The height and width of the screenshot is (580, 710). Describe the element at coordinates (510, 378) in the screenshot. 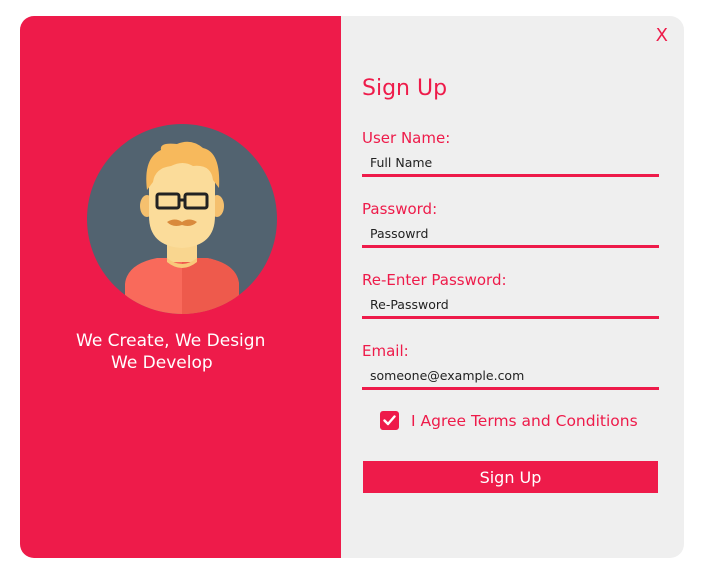

I see `email-input` at that location.